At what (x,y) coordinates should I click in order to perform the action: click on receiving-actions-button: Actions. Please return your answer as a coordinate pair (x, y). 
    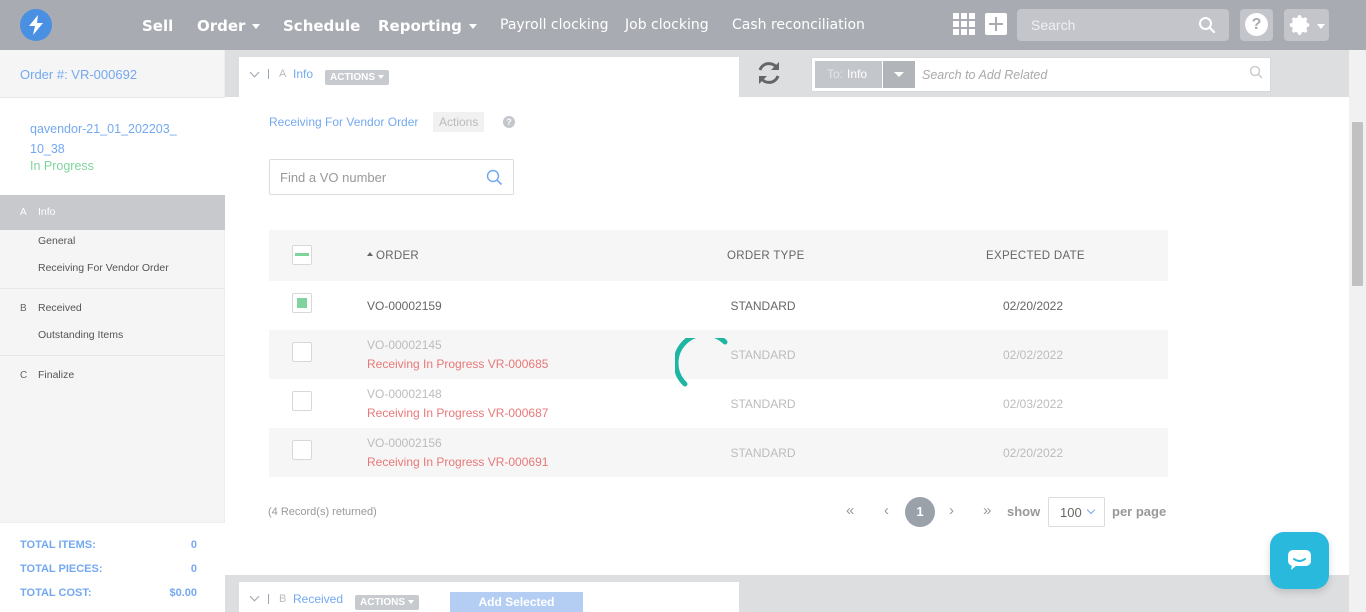
    Looking at the image, I should click on (459, 122).